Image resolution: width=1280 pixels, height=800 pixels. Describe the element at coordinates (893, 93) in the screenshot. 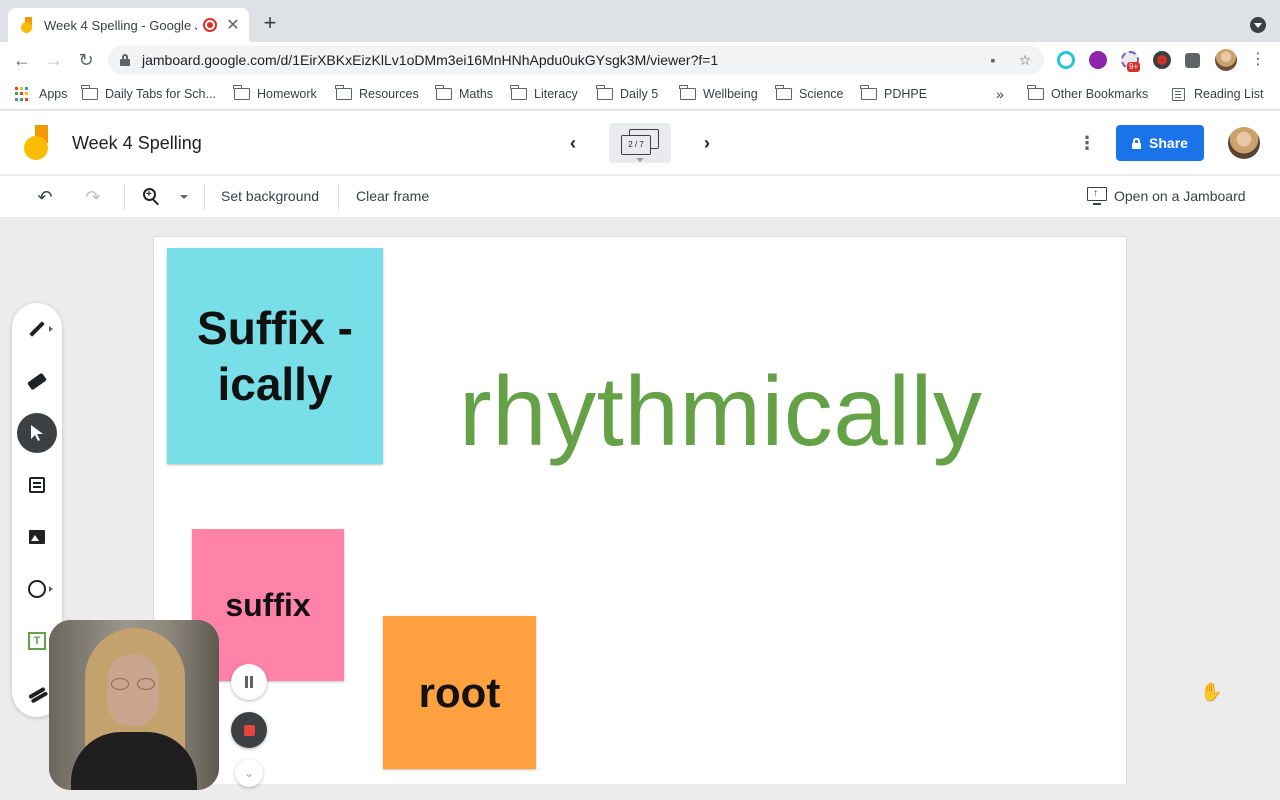

I see `bookmark-pdhpe: PDHPE` at that location.